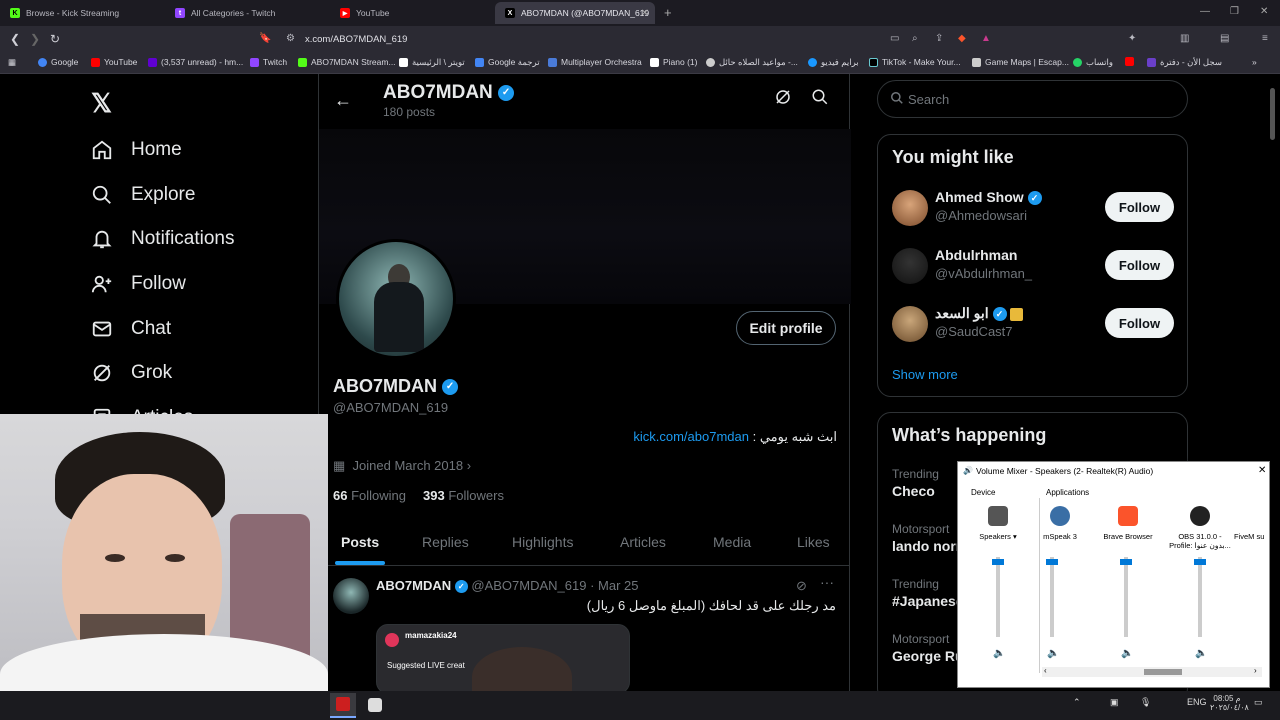  I want to click on trend-item: Checo, so click(913, 491).